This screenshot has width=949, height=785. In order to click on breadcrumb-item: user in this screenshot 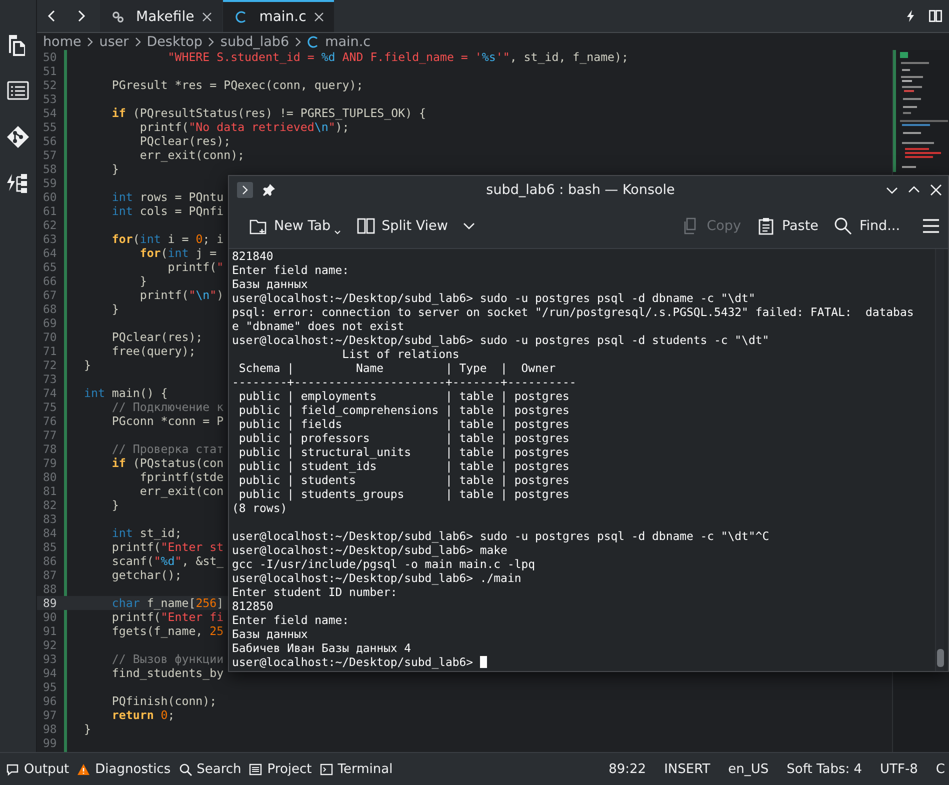, I will do `click(114, 42)`.